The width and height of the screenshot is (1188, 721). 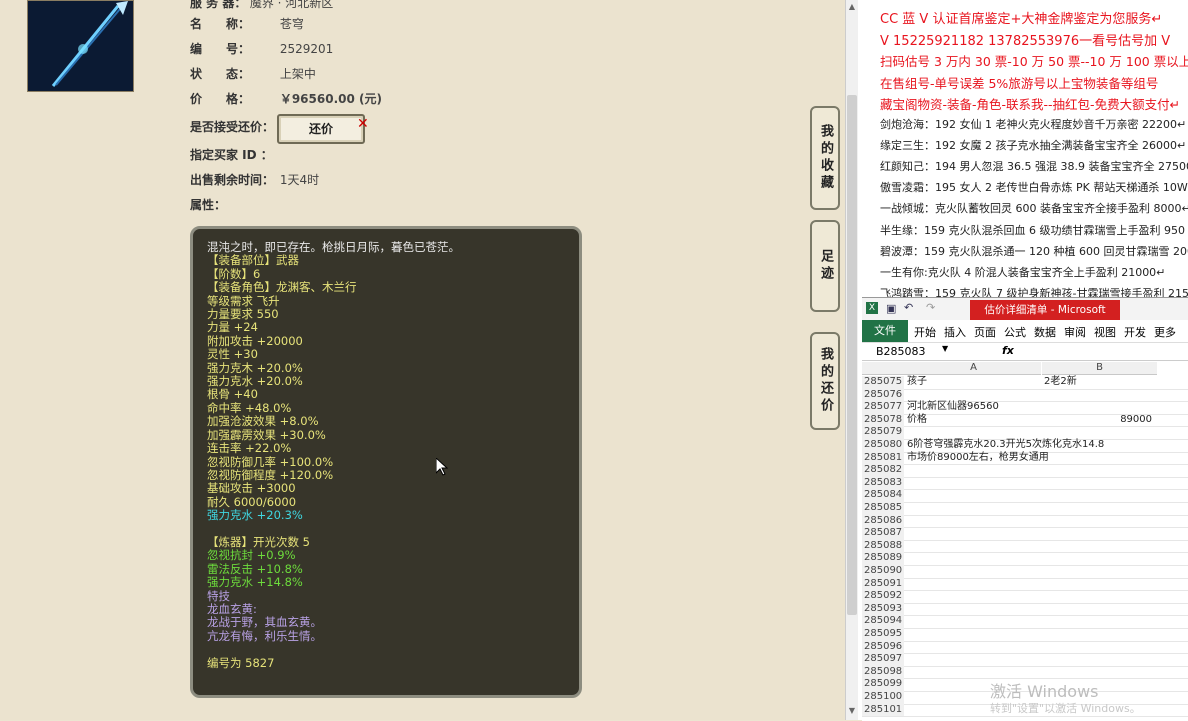 What do you see at coordinates (1008, 350) in the screenshot?
I see `fx-icon: fx` at bounding box center [1008, 350].